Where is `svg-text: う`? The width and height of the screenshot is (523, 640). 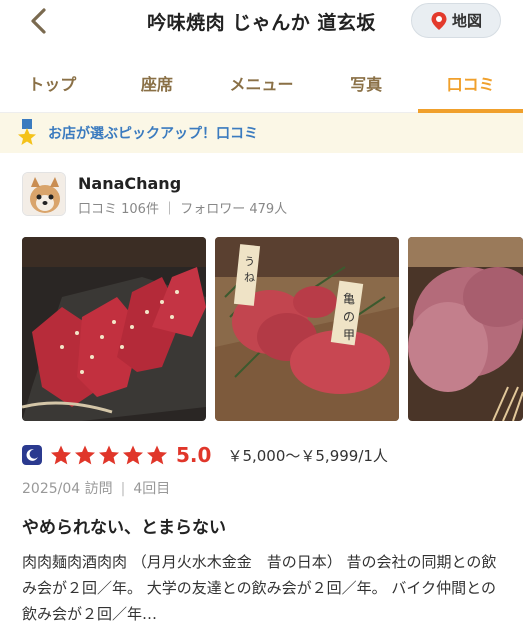
svg-text: う is located at coordinates (249, 261).